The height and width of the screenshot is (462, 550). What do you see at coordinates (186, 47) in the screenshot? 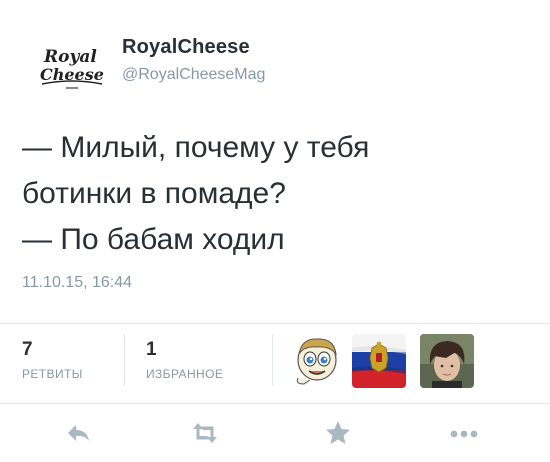
I see `author-name: RoyalCheese` at bounding box center [186, 47].